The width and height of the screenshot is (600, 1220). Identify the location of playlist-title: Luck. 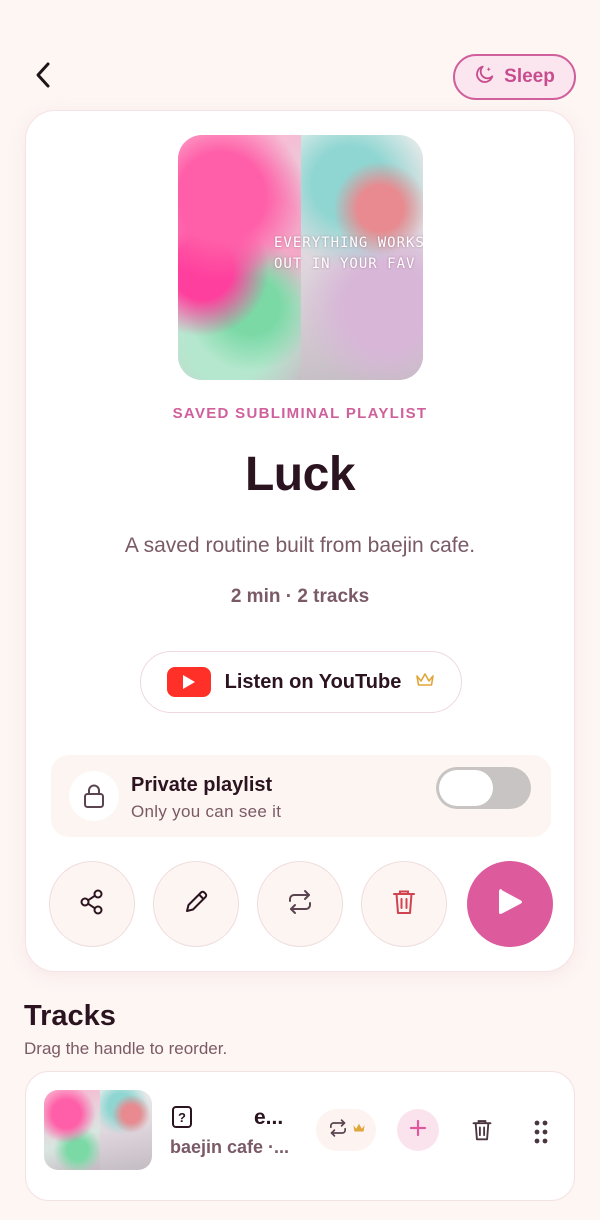
(300, 474).